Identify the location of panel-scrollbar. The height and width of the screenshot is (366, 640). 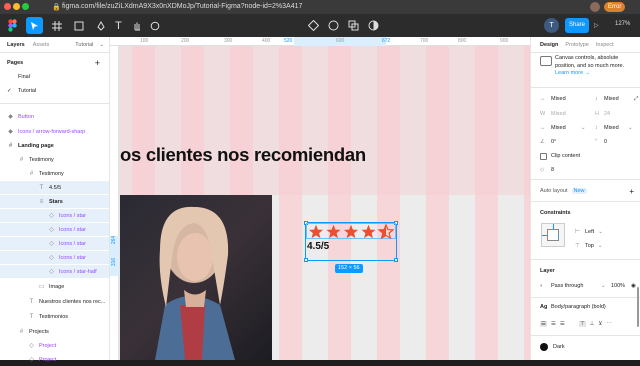
(638, 307).